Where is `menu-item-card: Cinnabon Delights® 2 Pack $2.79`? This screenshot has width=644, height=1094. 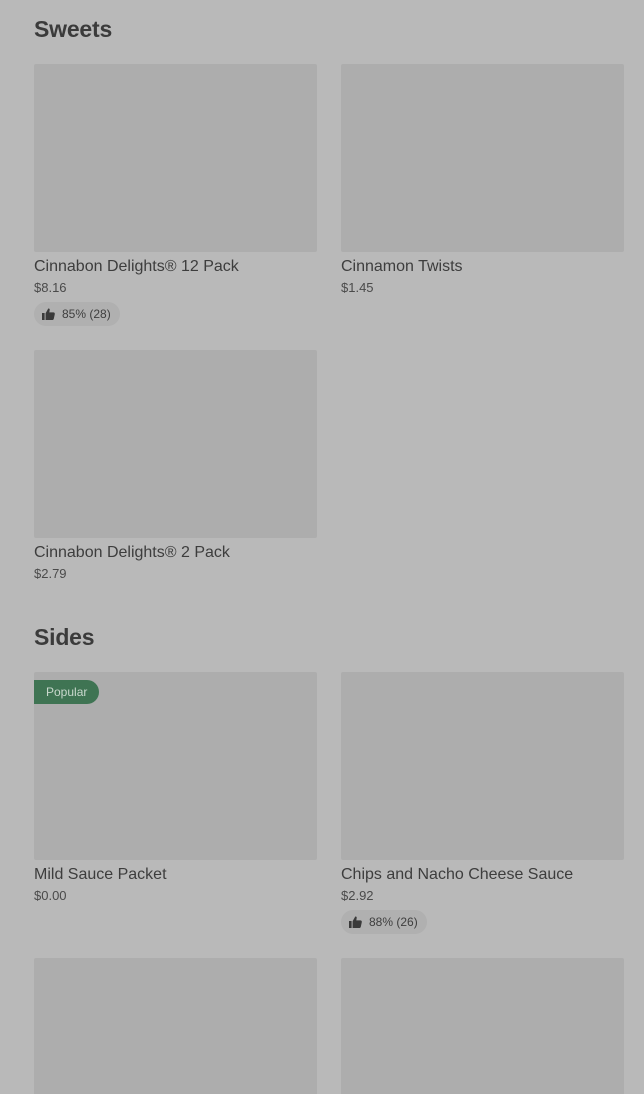
menu-item-card: Cinnabon Delights® 2 Pack $2.79 is located at coordinates (175, 470).